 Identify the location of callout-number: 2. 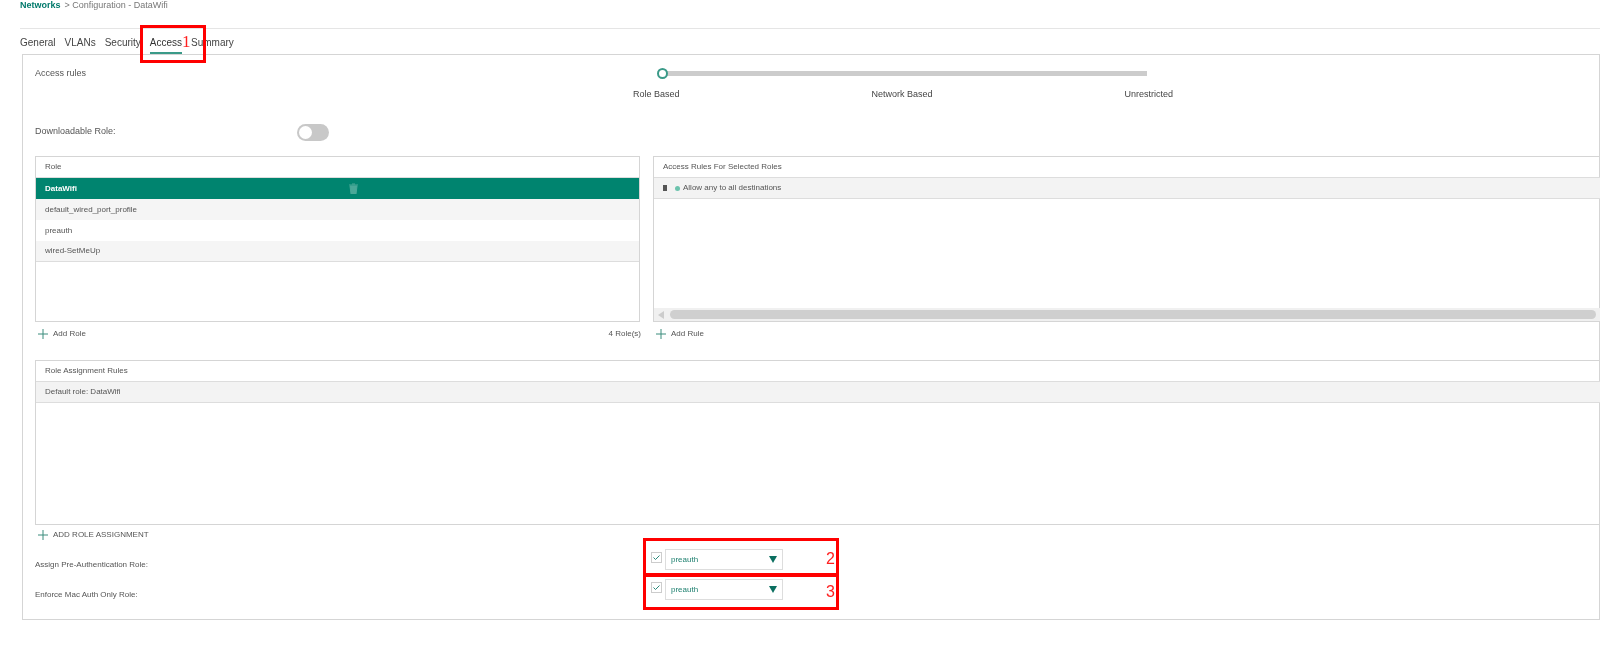
(830, 559).